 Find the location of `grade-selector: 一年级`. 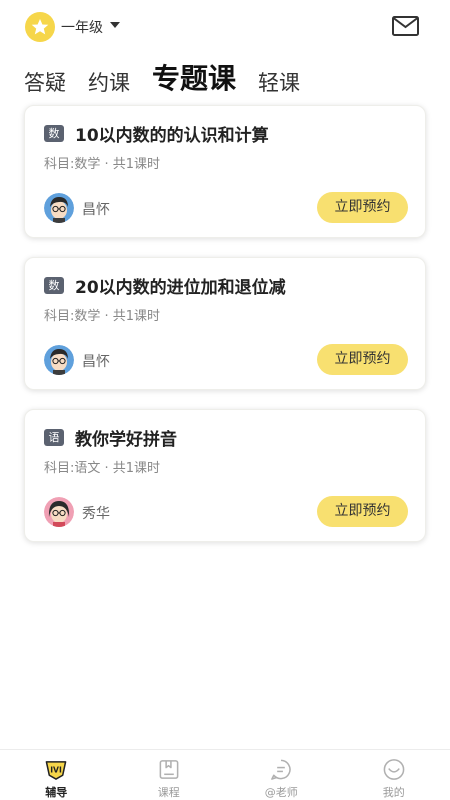

grade-selector: 一年级 is located at coordinates (82, 27).